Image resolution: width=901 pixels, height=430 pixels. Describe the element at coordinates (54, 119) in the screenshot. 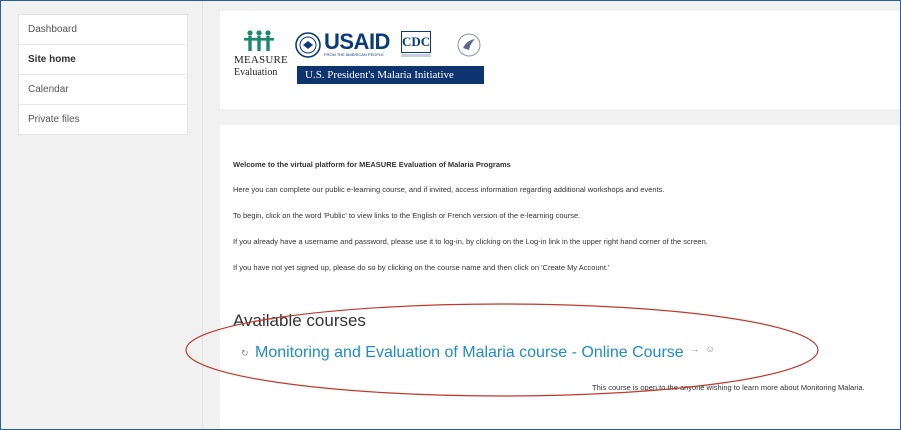

I see `sidebar-item-label: Private files` at that location.